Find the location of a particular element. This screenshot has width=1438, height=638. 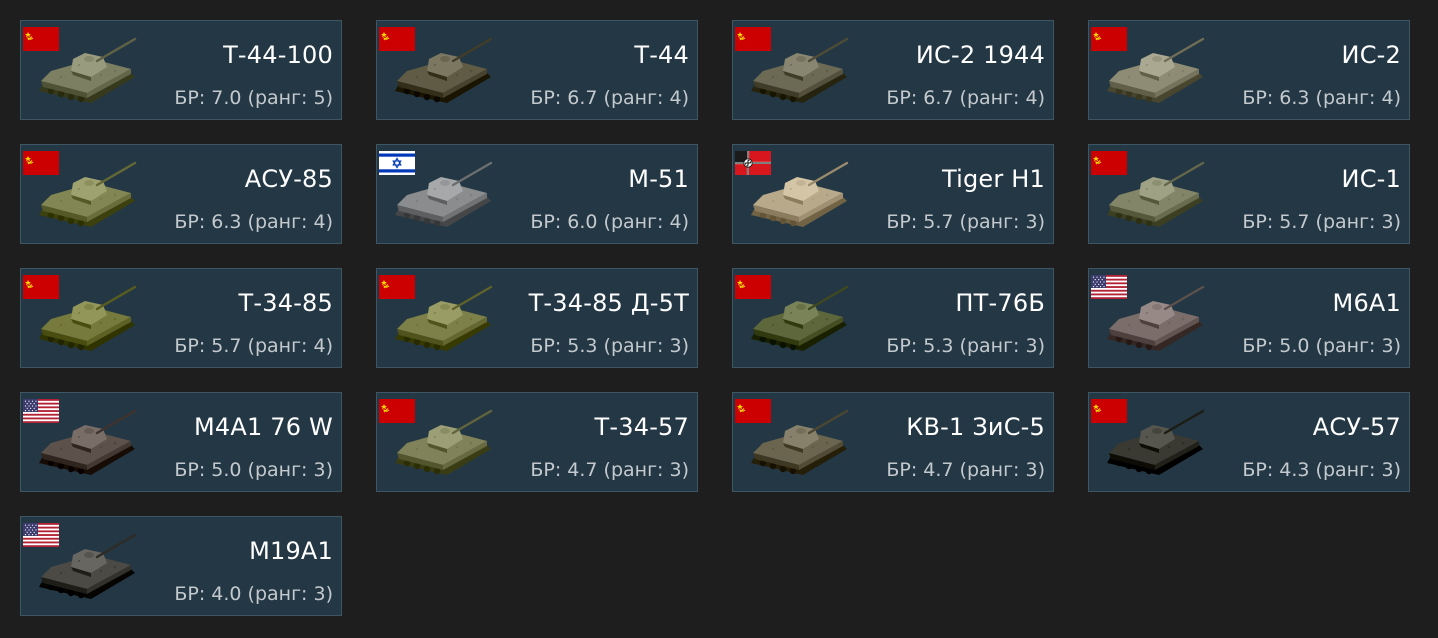

vehicle-card-т-34-85: Т-34-85 БР: 5.7 (ранг: 4) is located at coordinates (181, 318).